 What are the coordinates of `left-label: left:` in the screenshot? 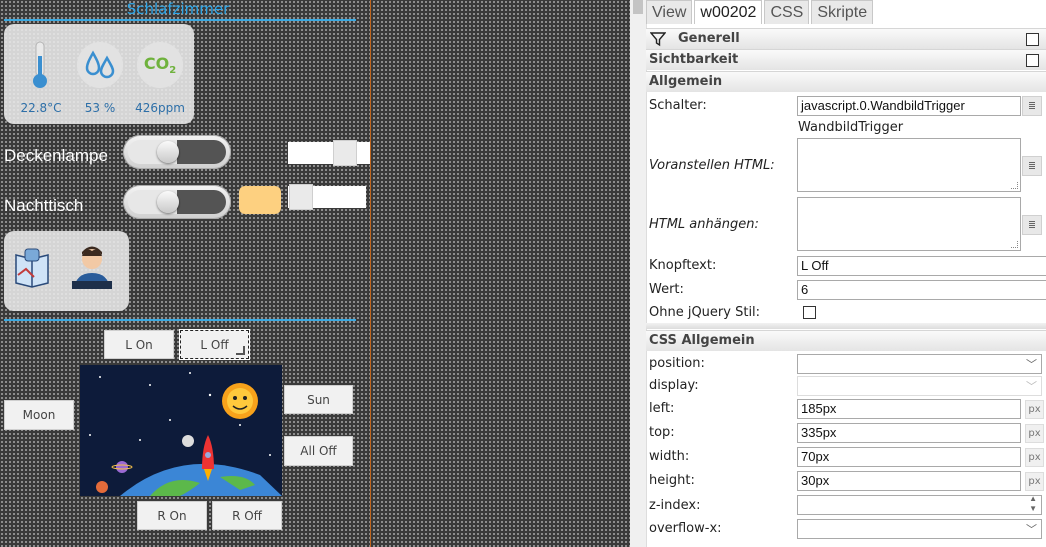 It's located at (662, 408).